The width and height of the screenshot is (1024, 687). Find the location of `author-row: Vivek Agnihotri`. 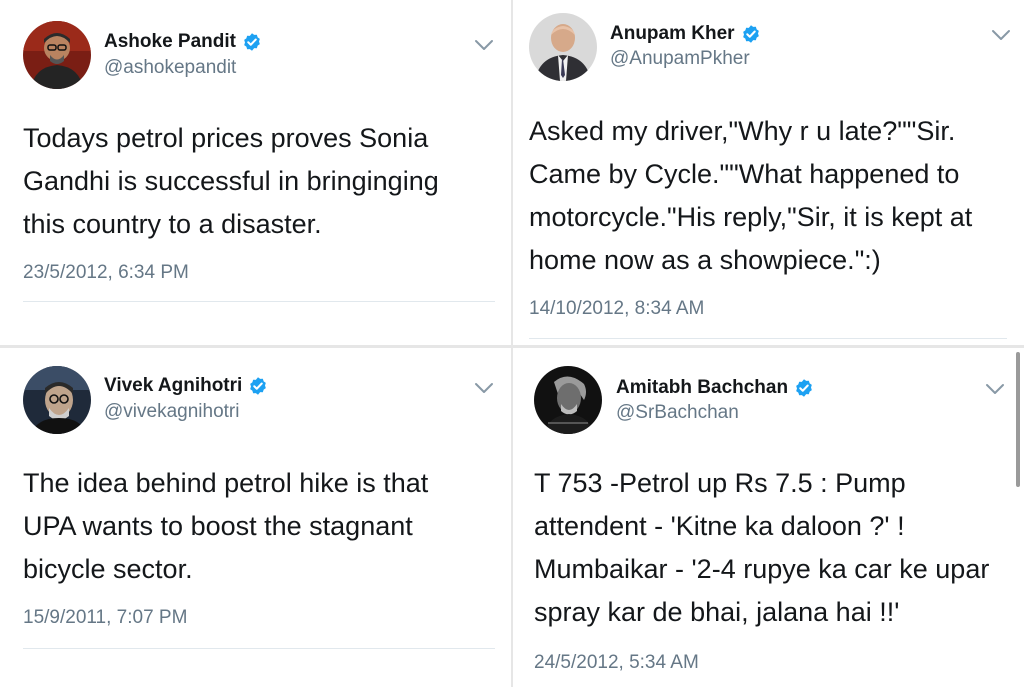

author-row: Vivek Agnihotri is located at coordinates (186, 386).